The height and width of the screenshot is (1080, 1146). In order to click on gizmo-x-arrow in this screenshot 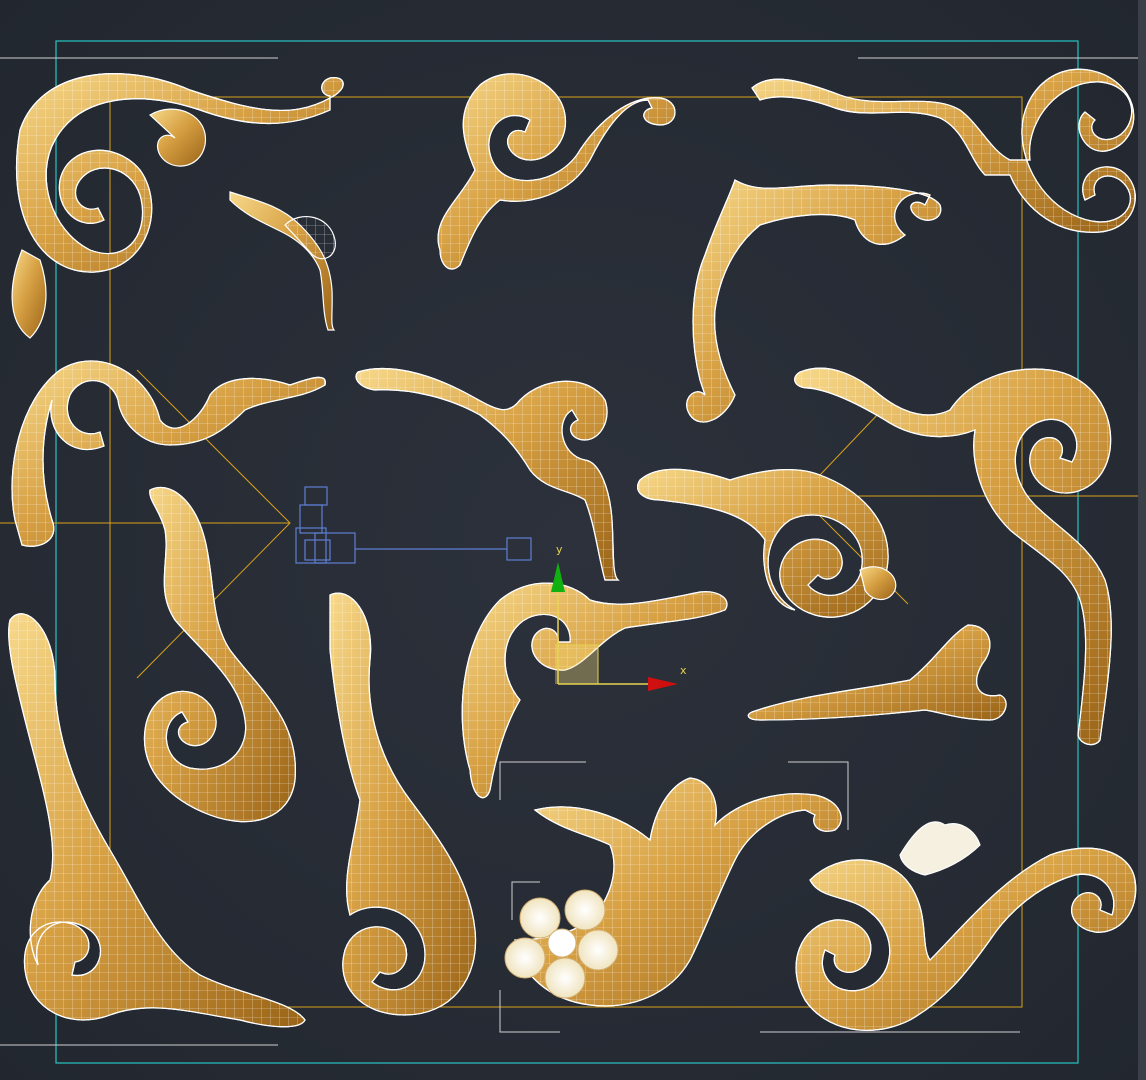, I will do `click(663, 684)`.